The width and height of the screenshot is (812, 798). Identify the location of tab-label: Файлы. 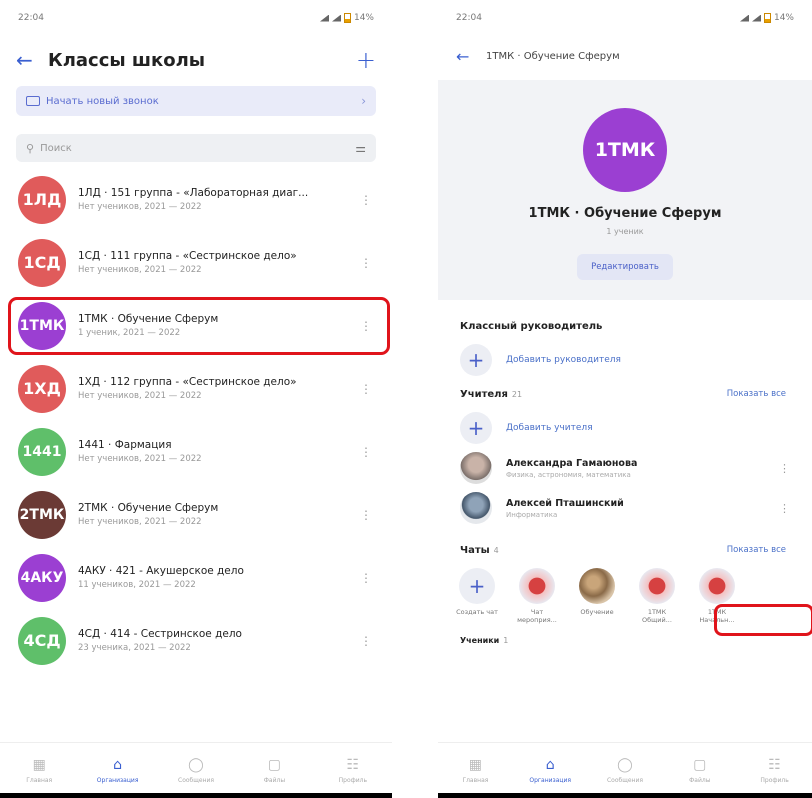
(274, 780).